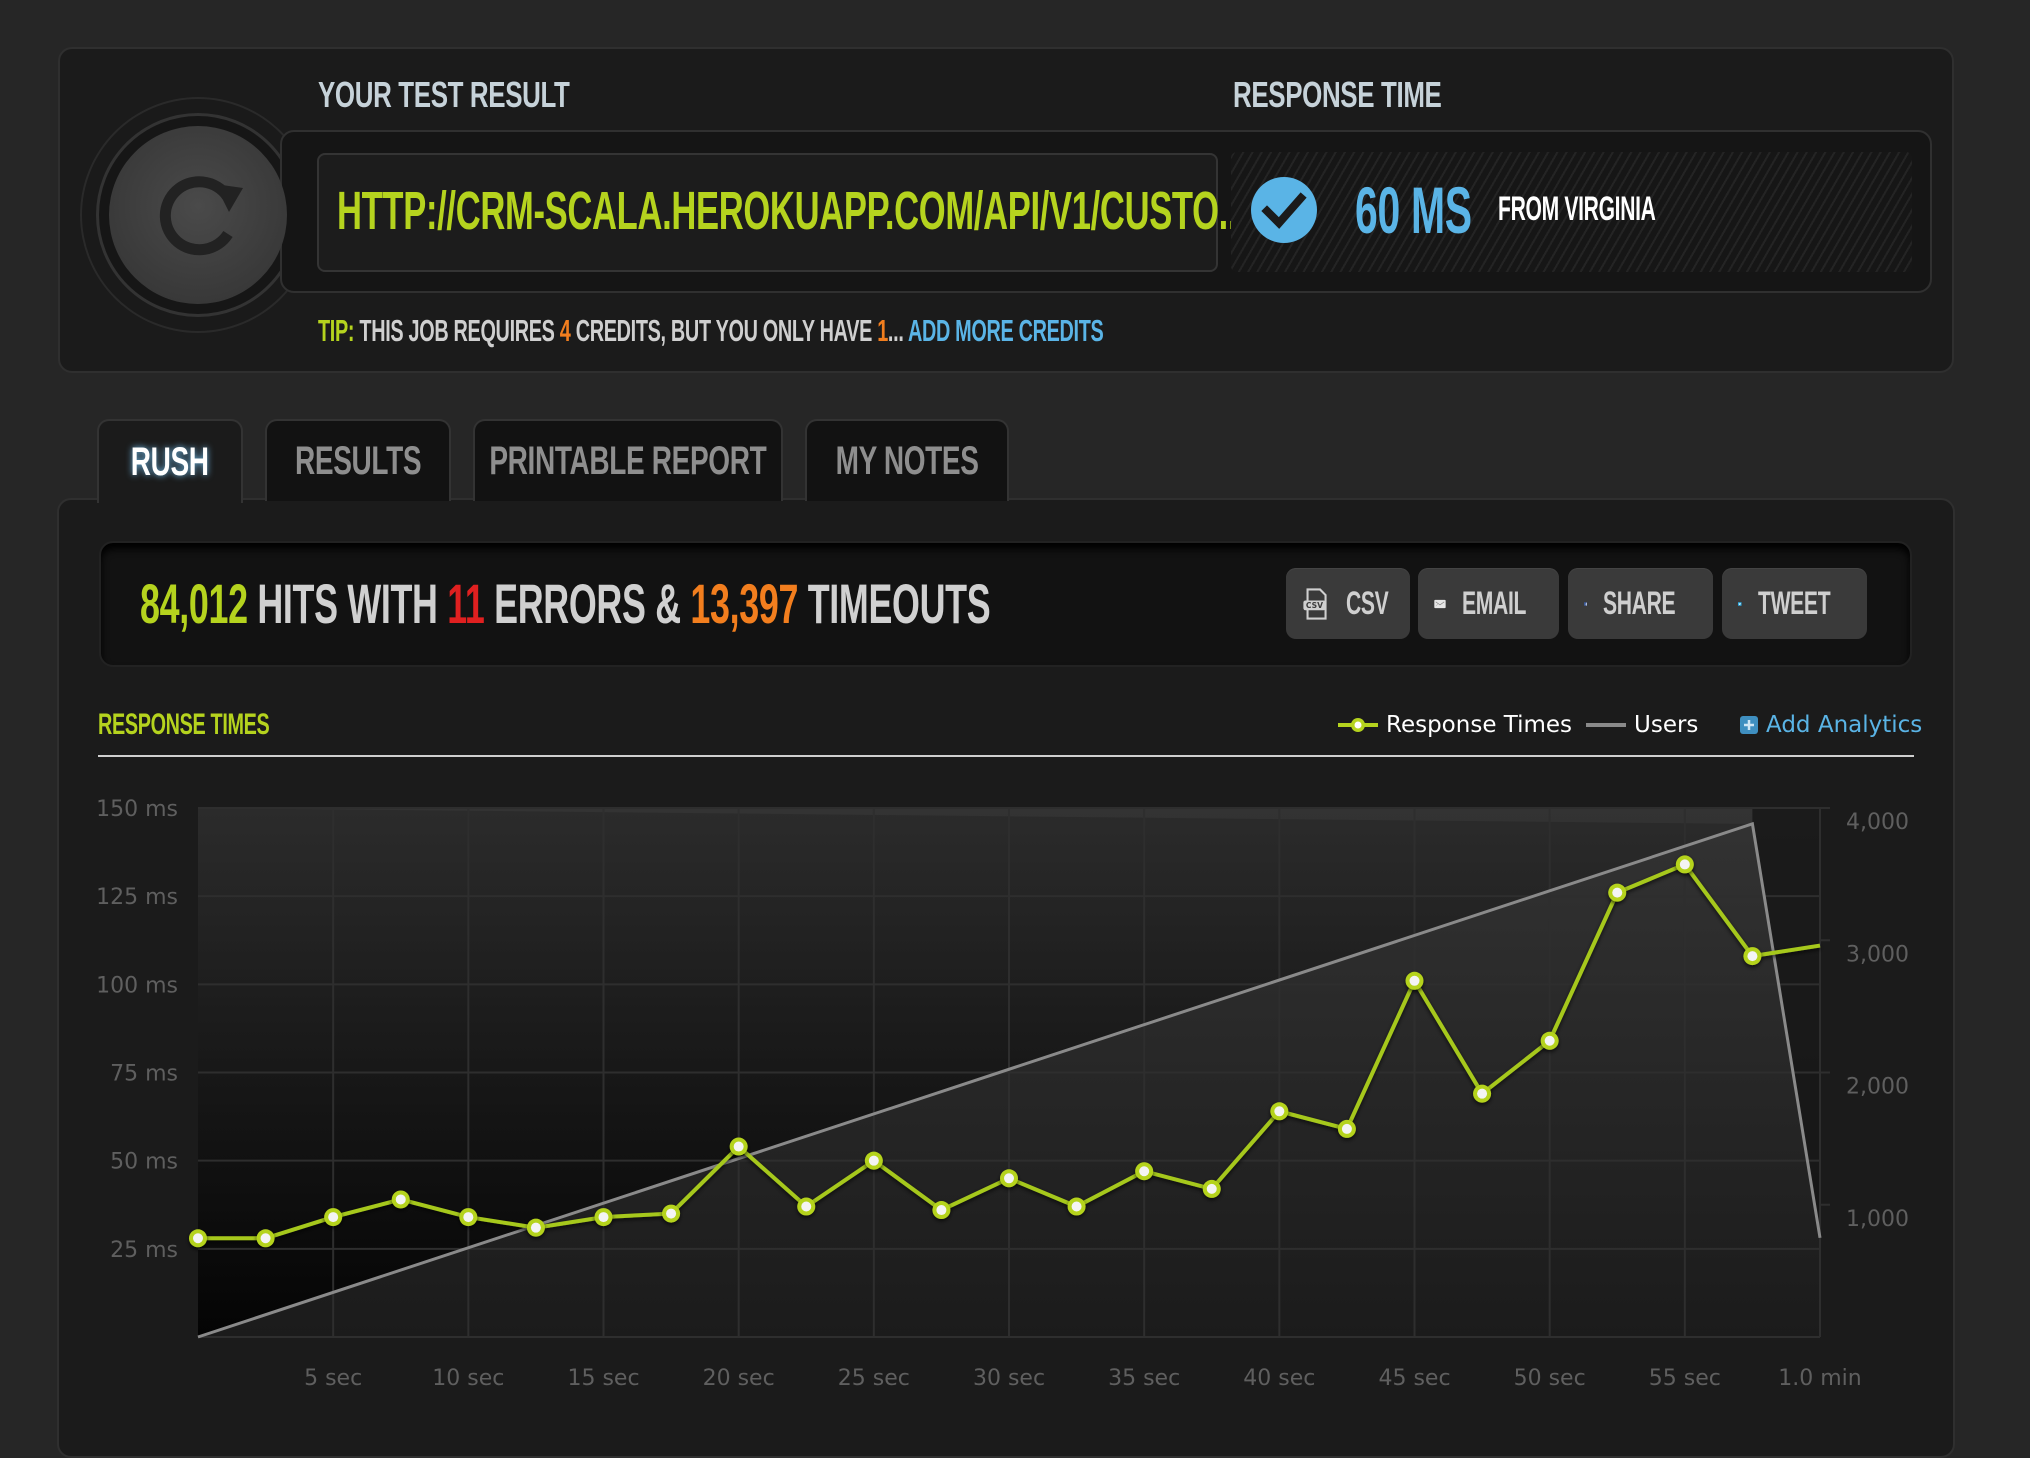 The height and width of the screenshot is (1458, 2030). Describe the element at coordinates (1877, 954) in the screenshot. I see `y-right-tick-label: 3,000` at that location.